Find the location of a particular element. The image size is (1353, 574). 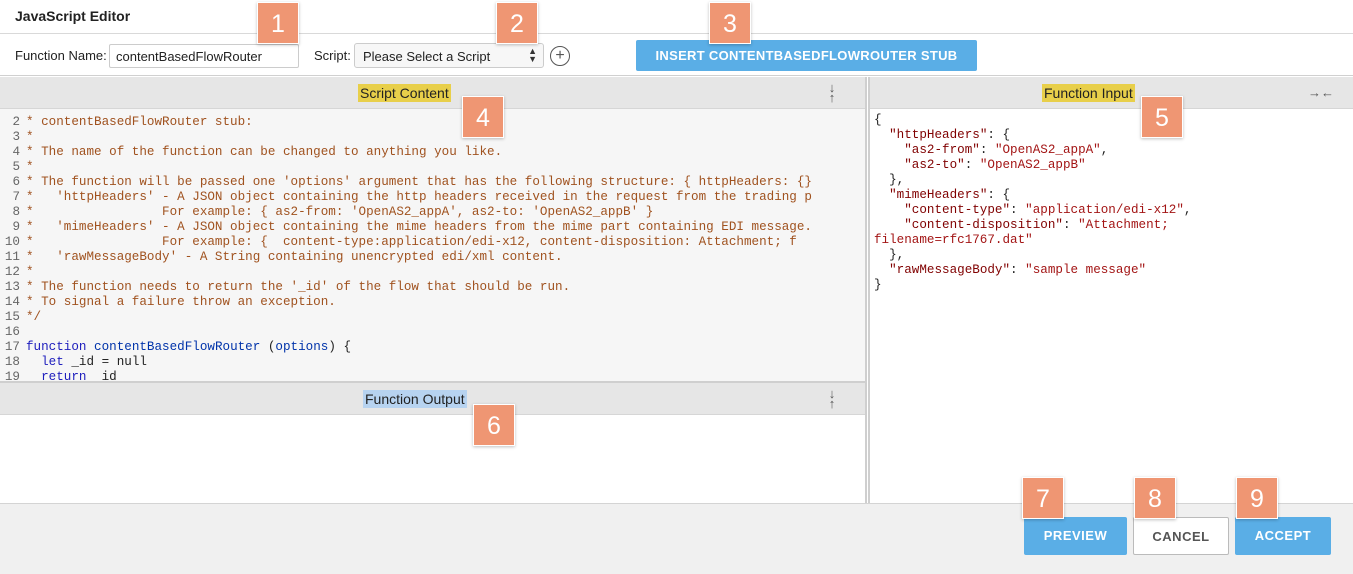

json-value: "OpenAS2_appB" is located at coordinates (1032, 165).